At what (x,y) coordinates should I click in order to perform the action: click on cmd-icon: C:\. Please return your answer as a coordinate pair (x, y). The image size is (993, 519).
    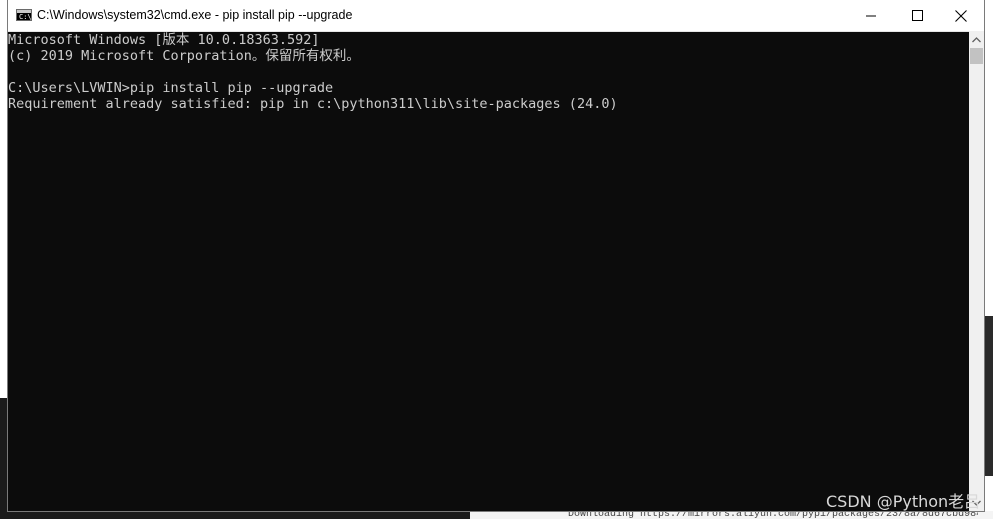
    Looking at the image, I should click on (24, 15).